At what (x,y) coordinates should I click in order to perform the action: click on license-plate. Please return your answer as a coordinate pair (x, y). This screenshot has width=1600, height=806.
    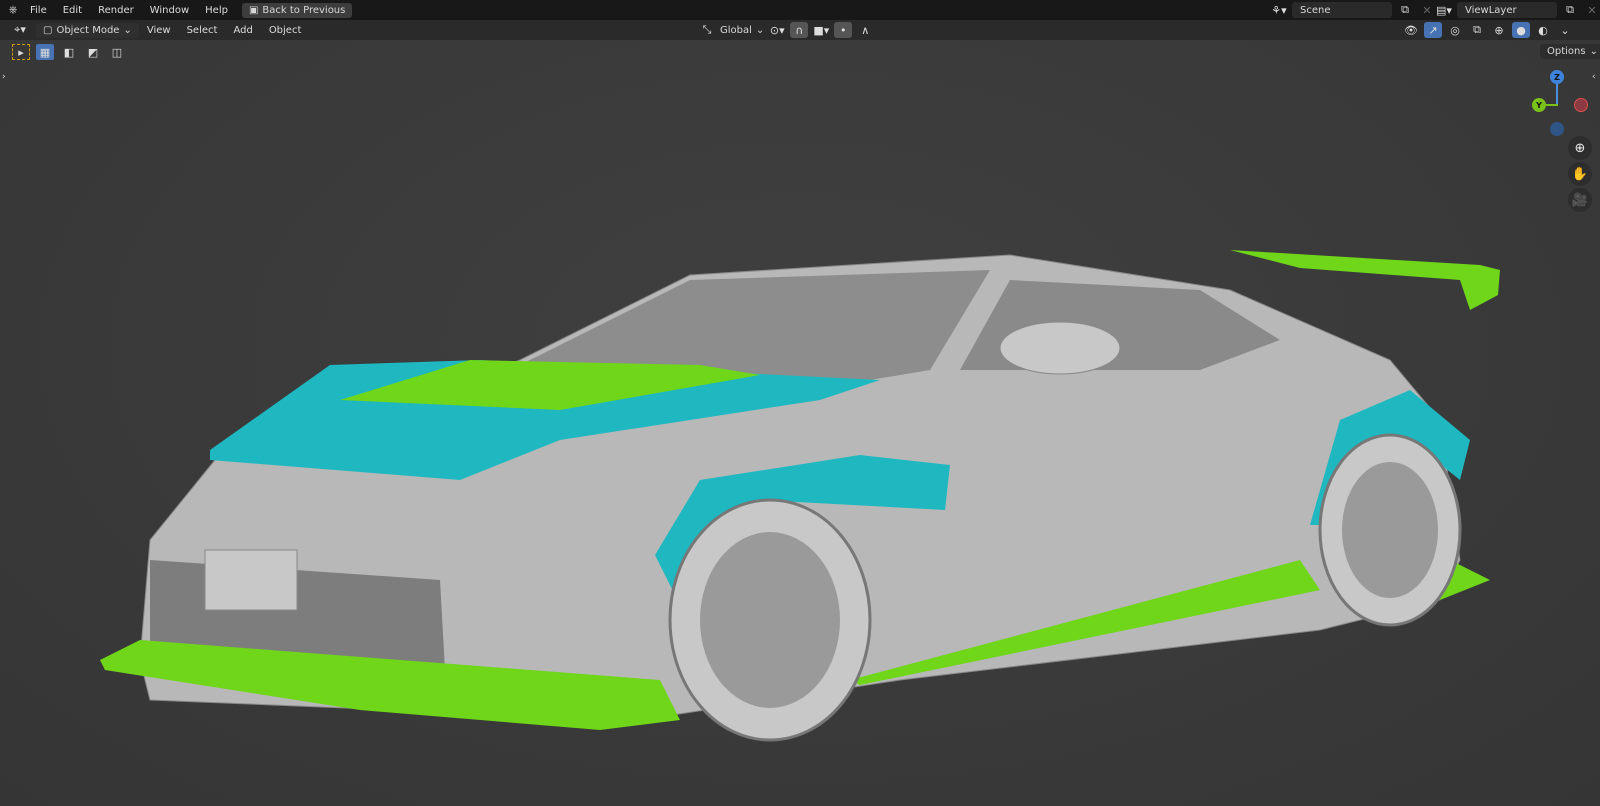
    Looking at the image, I should click on (251, 580).